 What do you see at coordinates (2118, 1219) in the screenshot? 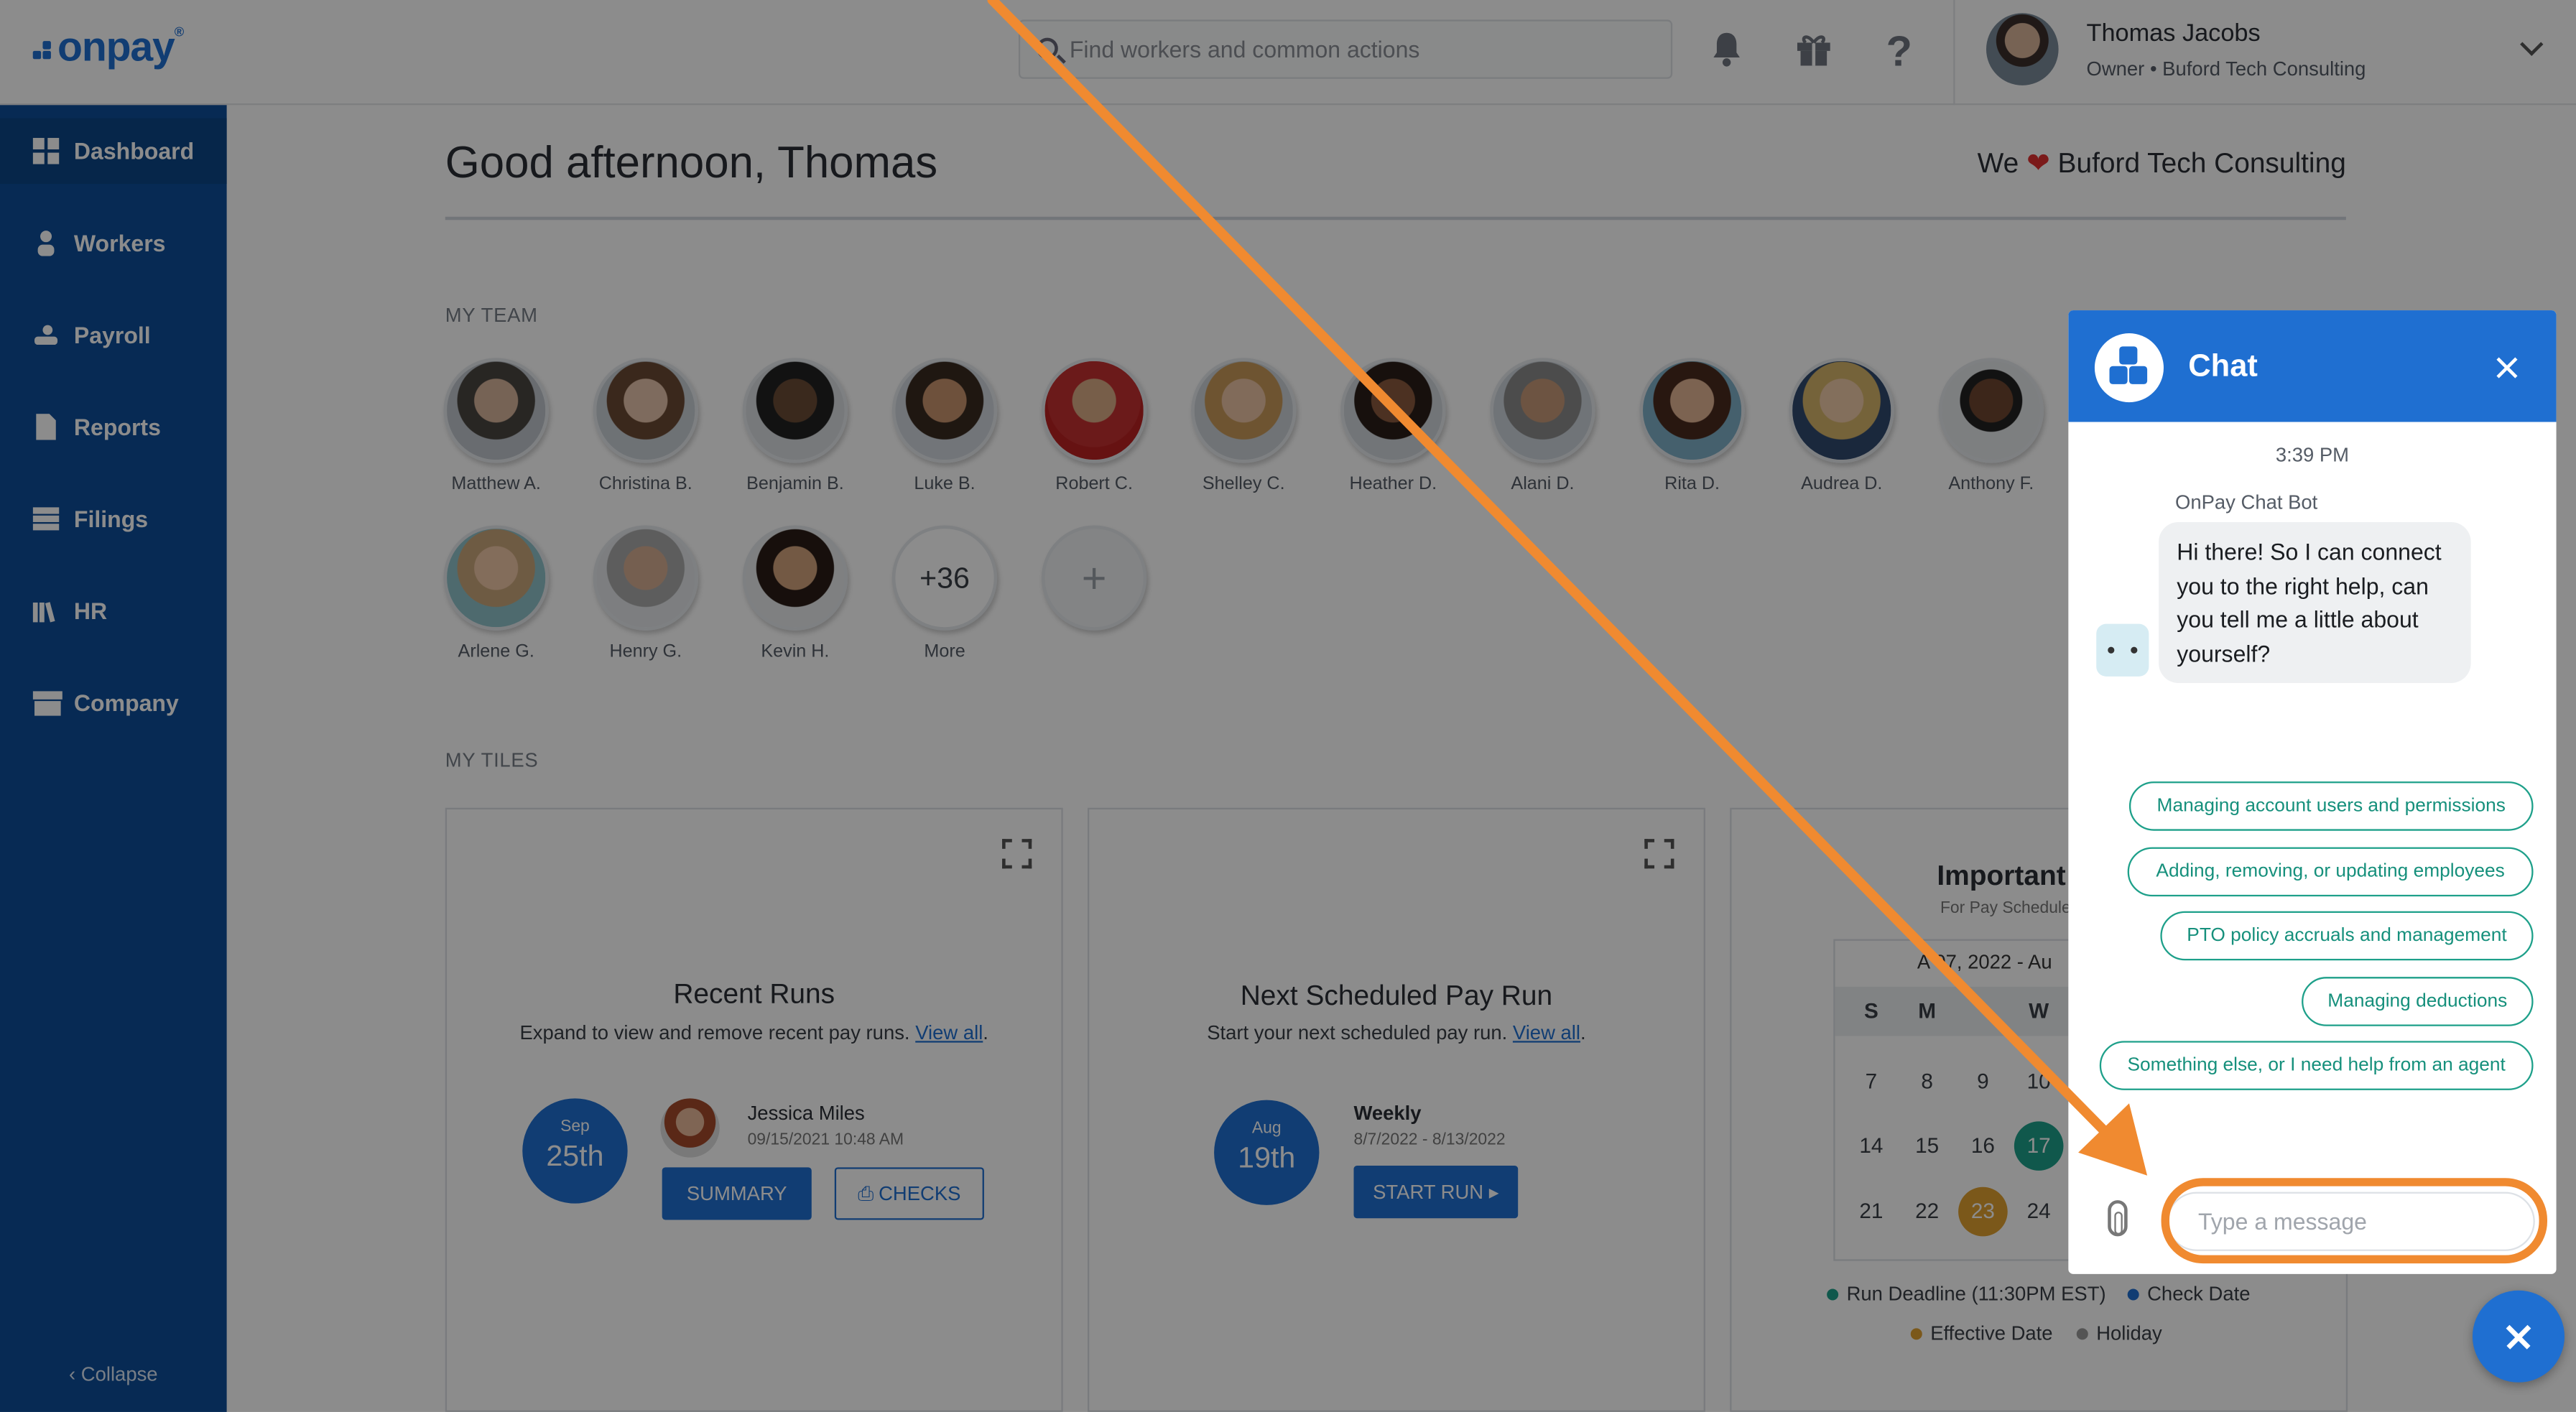
I see `attachment-icon` at bounding box center [2118, 1219].